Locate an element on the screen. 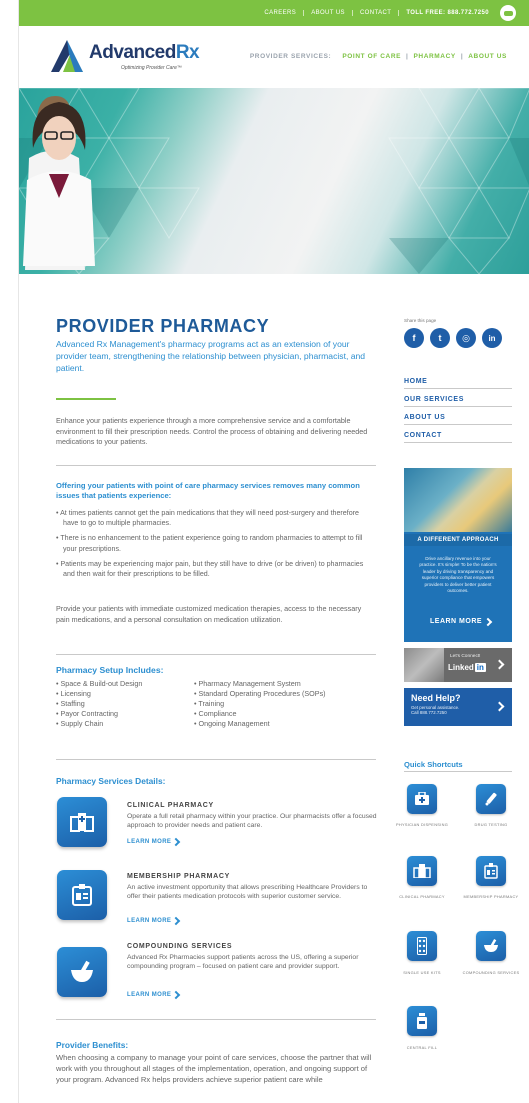 The width and height of the screenshot is (529, 1103). linkedin-icon: in is located at coordinates (492, 338).